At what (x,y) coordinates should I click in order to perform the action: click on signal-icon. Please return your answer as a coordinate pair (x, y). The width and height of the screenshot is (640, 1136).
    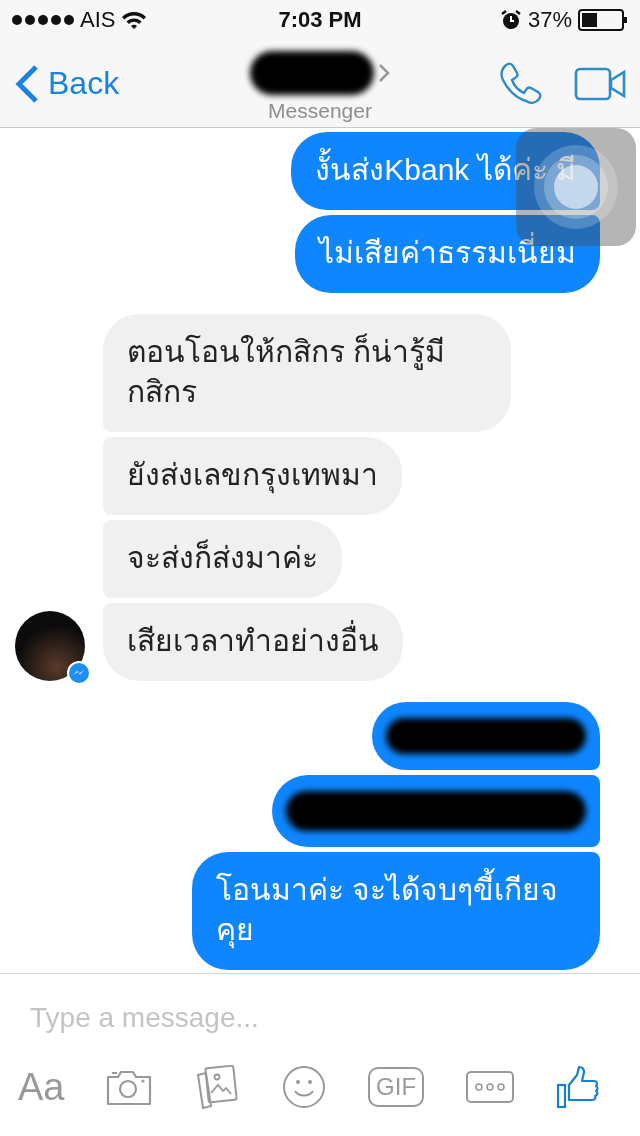
    Looking at the image, I should click on (43, 20).